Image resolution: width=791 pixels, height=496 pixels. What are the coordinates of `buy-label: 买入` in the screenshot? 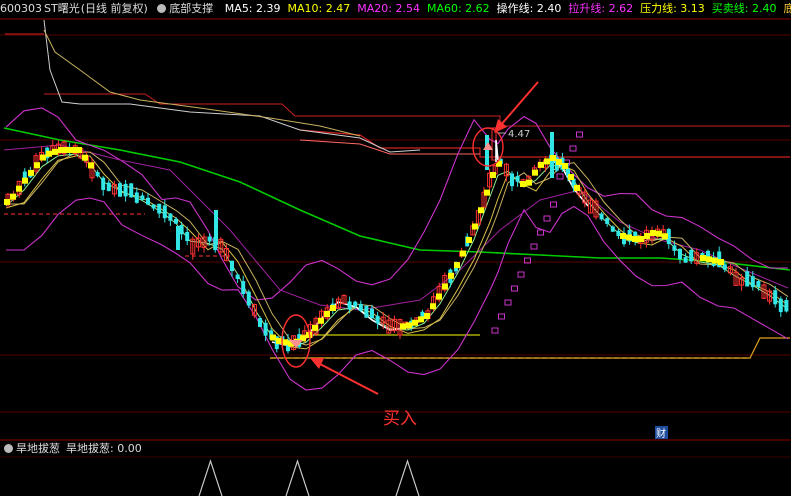 It's located at (400, 419).